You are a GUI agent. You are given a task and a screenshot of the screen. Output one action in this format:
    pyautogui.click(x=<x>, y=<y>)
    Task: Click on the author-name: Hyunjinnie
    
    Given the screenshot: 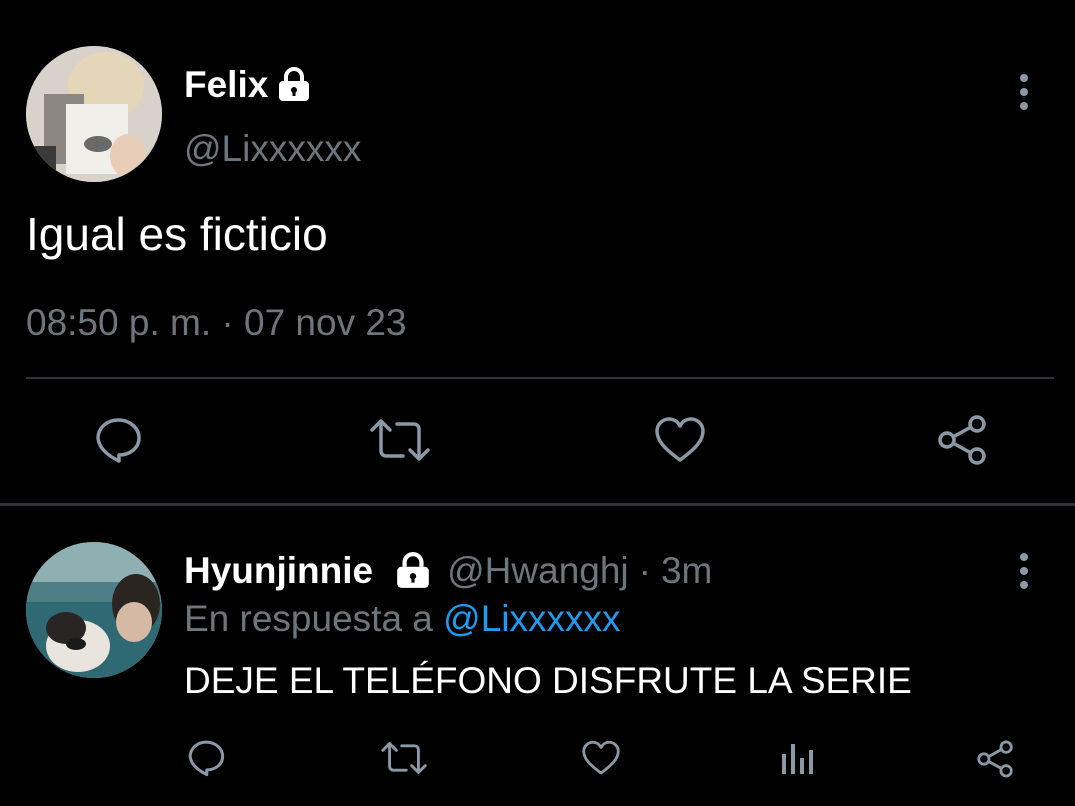 What is the action you would take?
    pyautogui.click(x=278, y=571)
    